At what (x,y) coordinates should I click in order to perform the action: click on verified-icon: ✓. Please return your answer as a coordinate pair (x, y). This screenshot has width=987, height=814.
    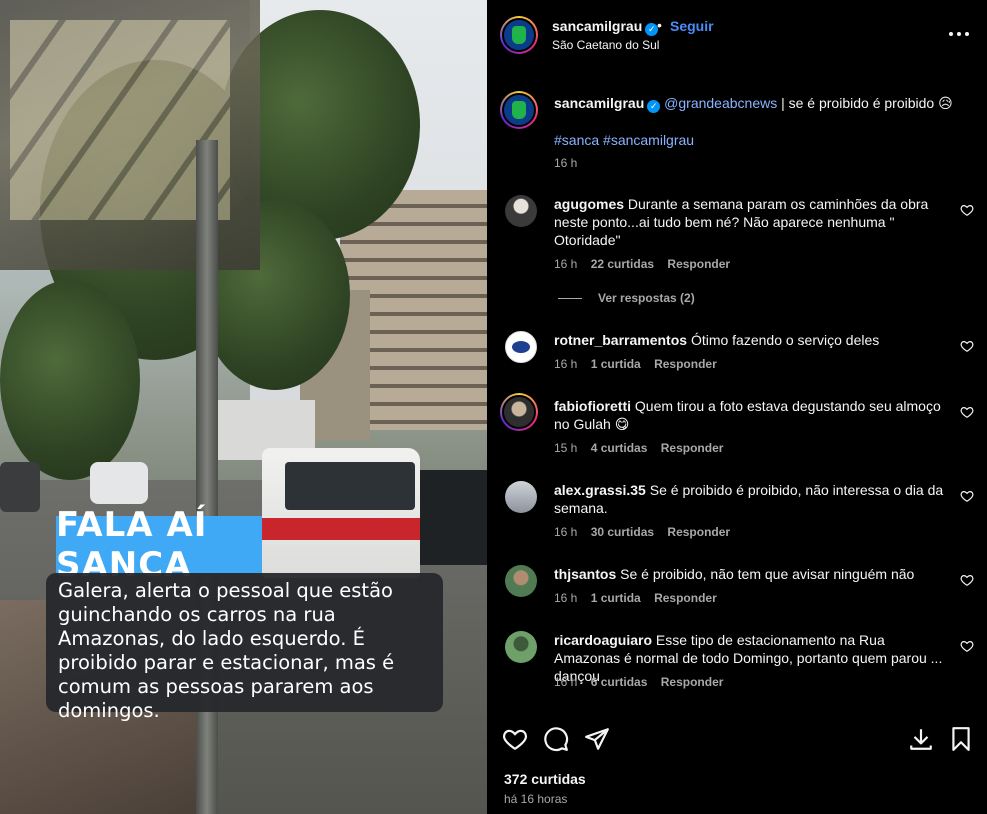
    Looking at the image, I should click on (654, 106).